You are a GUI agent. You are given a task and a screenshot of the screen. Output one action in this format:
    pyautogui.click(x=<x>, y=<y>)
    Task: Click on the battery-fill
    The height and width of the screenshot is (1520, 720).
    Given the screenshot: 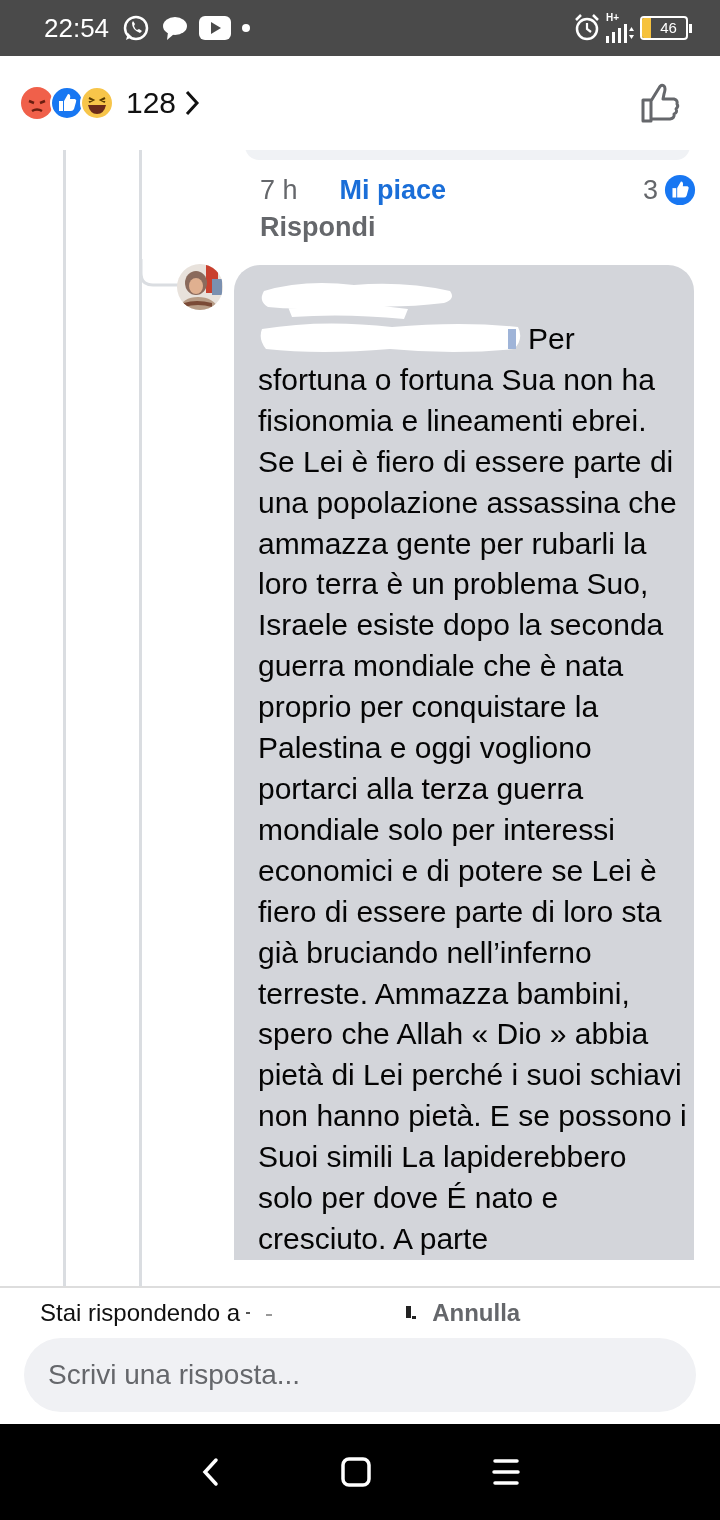 What is the action you would take?
    pyautogui.click(x=647, y=28)
    